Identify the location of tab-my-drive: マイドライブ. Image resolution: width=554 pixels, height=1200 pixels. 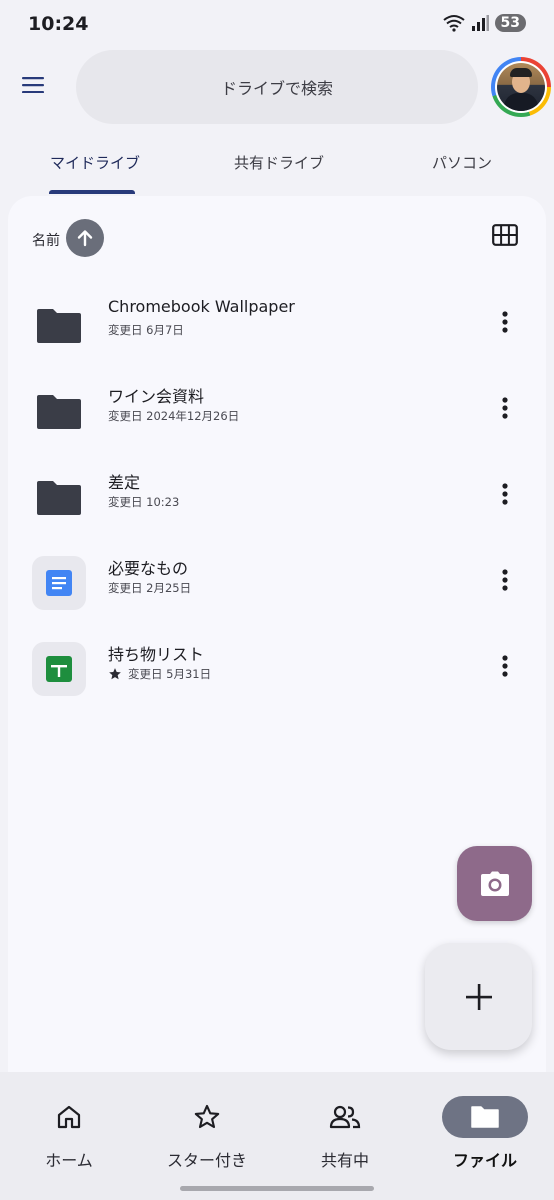
(95, 162).